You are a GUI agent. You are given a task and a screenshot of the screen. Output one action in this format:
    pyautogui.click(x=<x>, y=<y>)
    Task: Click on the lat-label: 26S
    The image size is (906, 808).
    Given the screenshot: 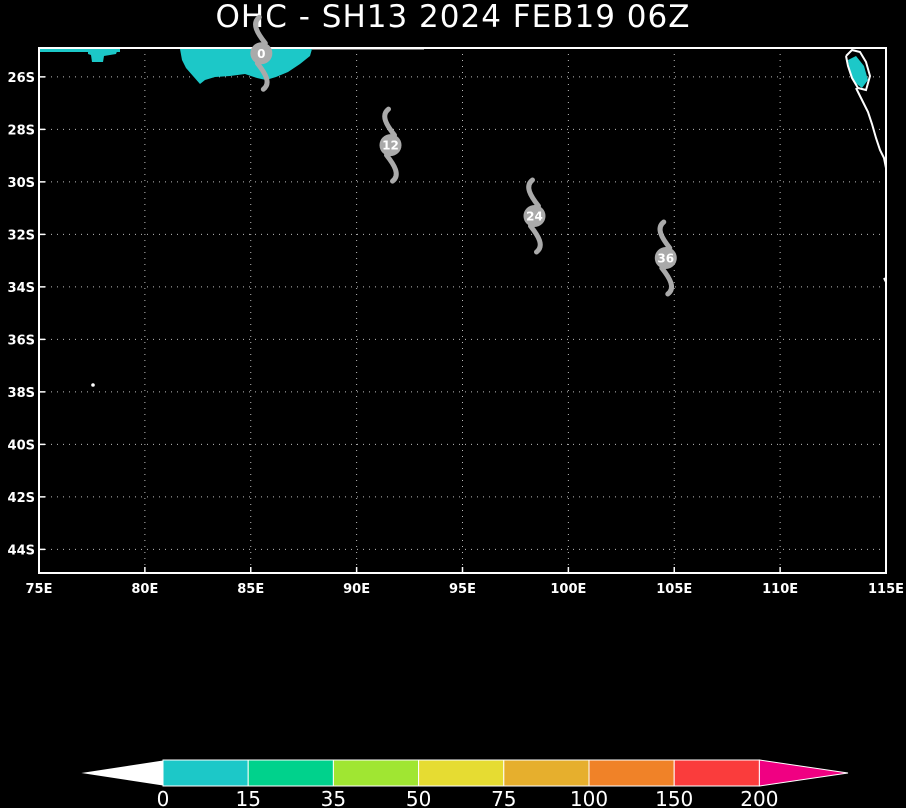 What is the action you would take?
    pyautogui.click(x=21, y=78)
    